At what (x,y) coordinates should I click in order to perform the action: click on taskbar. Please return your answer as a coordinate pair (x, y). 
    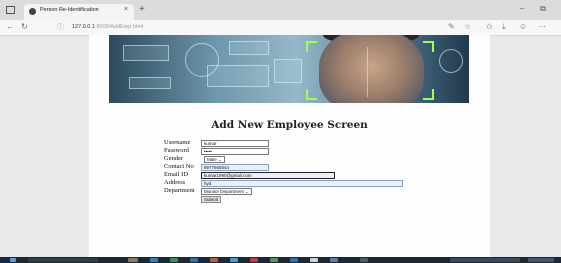
    Looking at the image, I should click on (280, 260).